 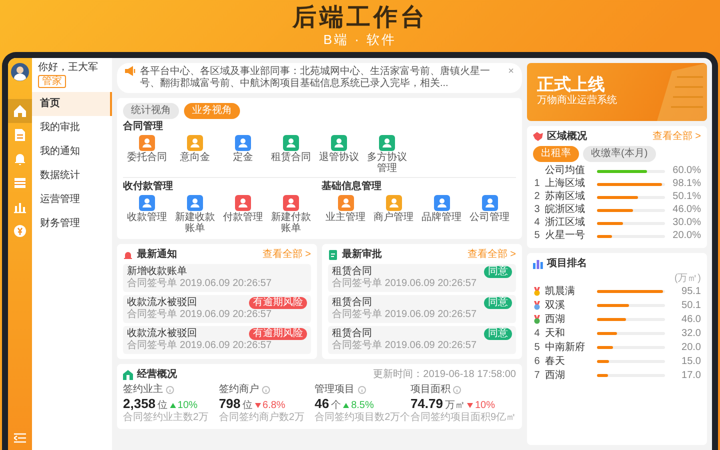 What do you see at coordinates (162, 334) in the screenshot?
I see `item-title: 收款流水被驳回` at bounding box center [162, 334].